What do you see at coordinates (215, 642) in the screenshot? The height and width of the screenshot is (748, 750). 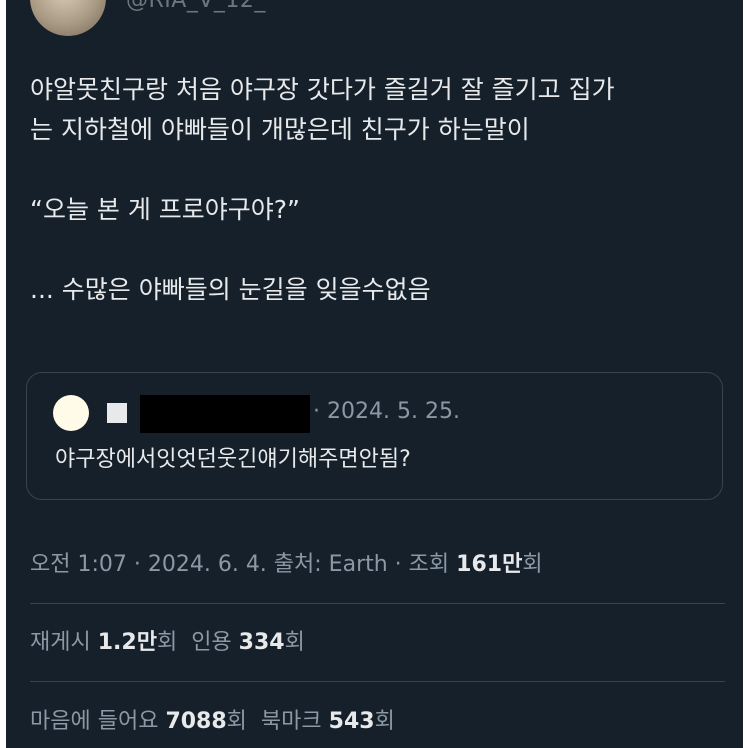 I see `quotes-label: 인용` at bounding box center [215, 642].